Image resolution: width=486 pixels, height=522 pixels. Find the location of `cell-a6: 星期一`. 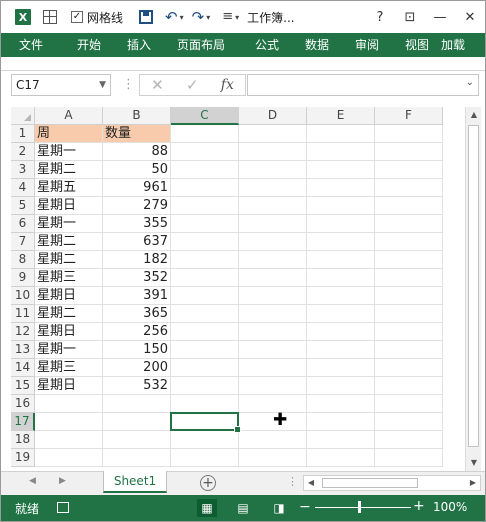

cell-a6: 星期一 is located at coordinates (69, 224).